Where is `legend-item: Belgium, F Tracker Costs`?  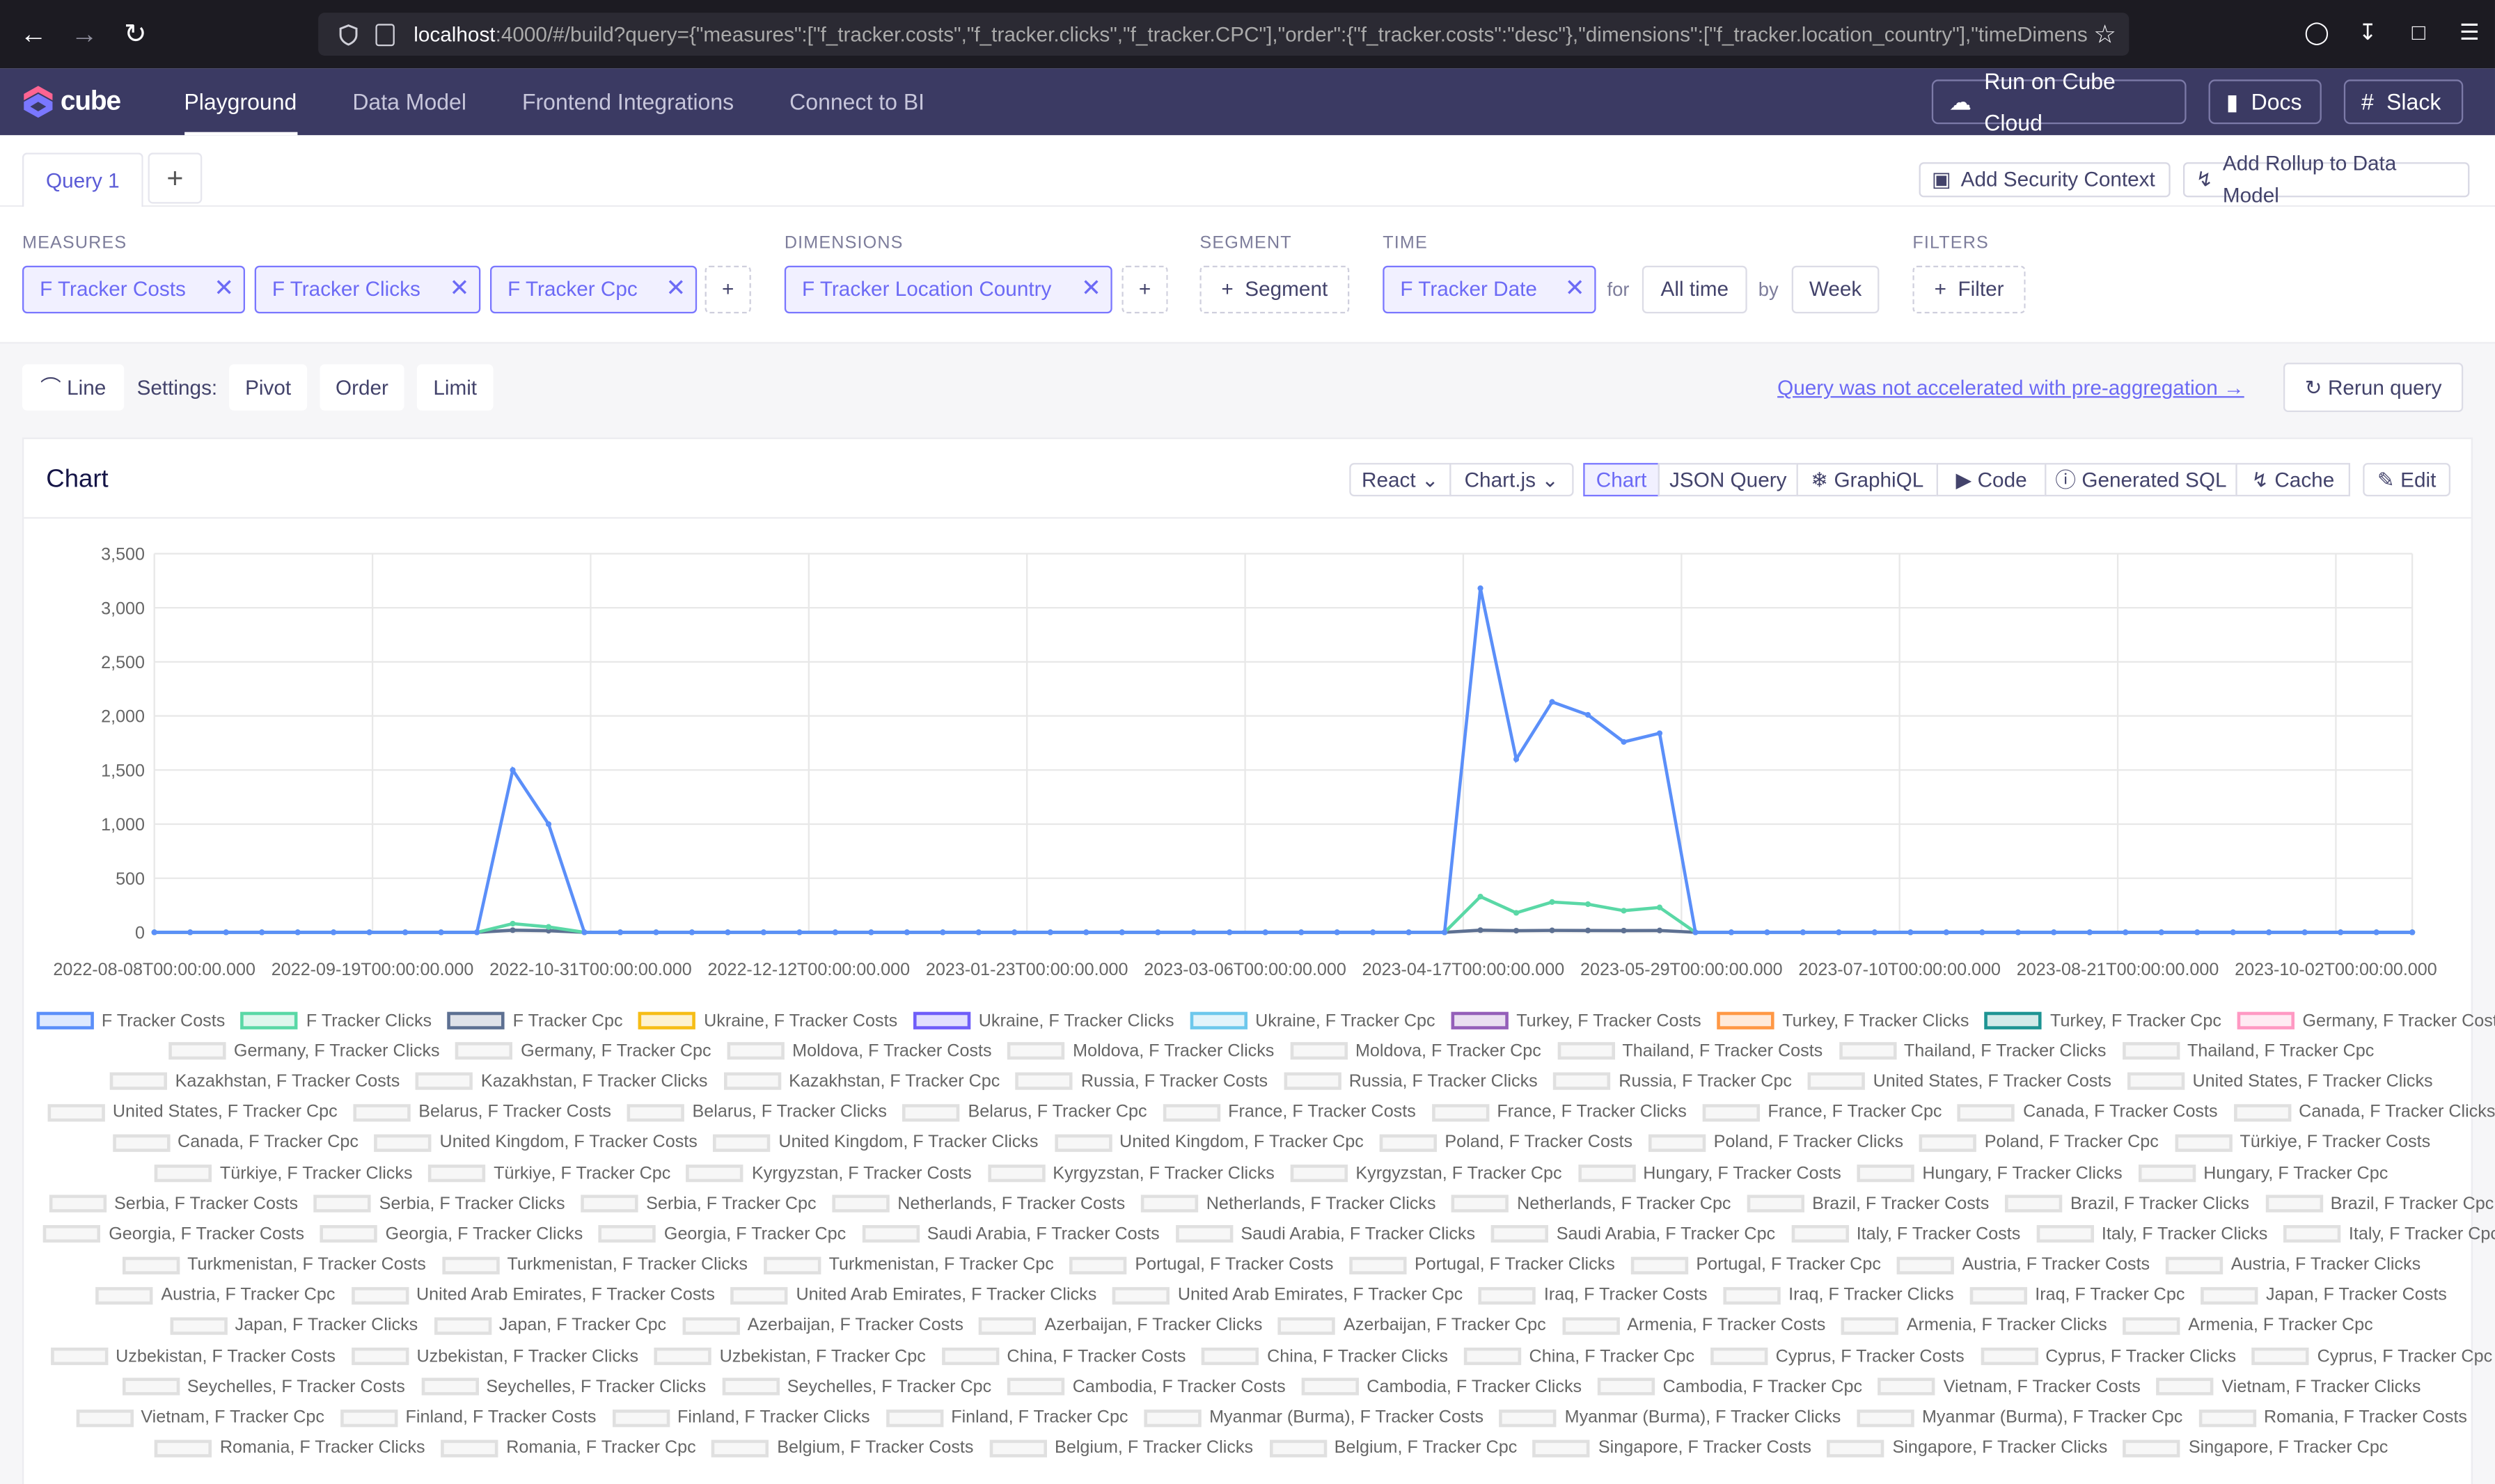
legend-item: Belgium, F Tracker Costs is located at coordinates (842, 1449).